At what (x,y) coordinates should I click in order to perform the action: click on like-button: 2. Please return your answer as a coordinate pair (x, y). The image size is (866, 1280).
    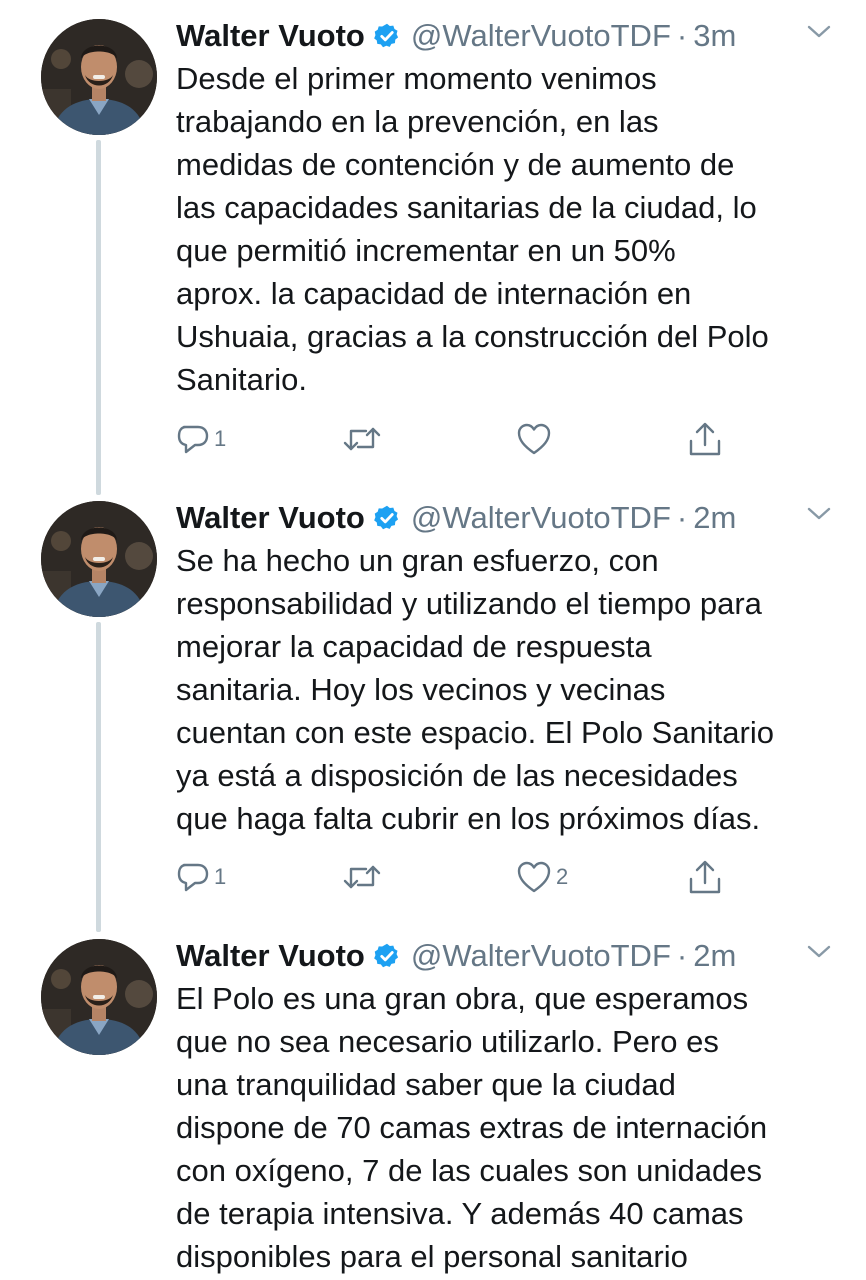
    Looking at the image, I should click on (542, 877).